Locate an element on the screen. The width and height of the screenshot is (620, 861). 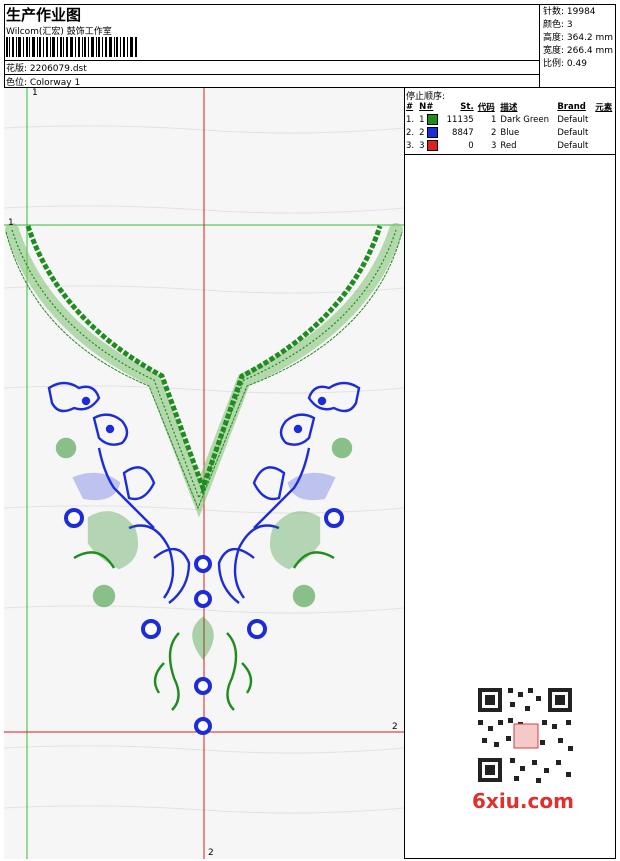
row-code: 3 is located at coordinates (493, 145).